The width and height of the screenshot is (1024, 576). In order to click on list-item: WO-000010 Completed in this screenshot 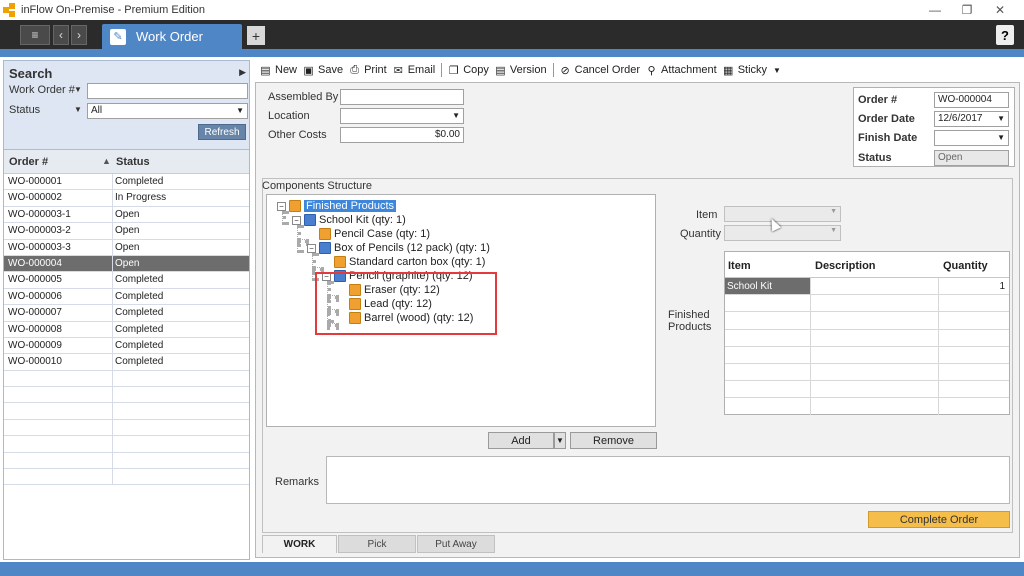, I will do `click(126, 362)`.